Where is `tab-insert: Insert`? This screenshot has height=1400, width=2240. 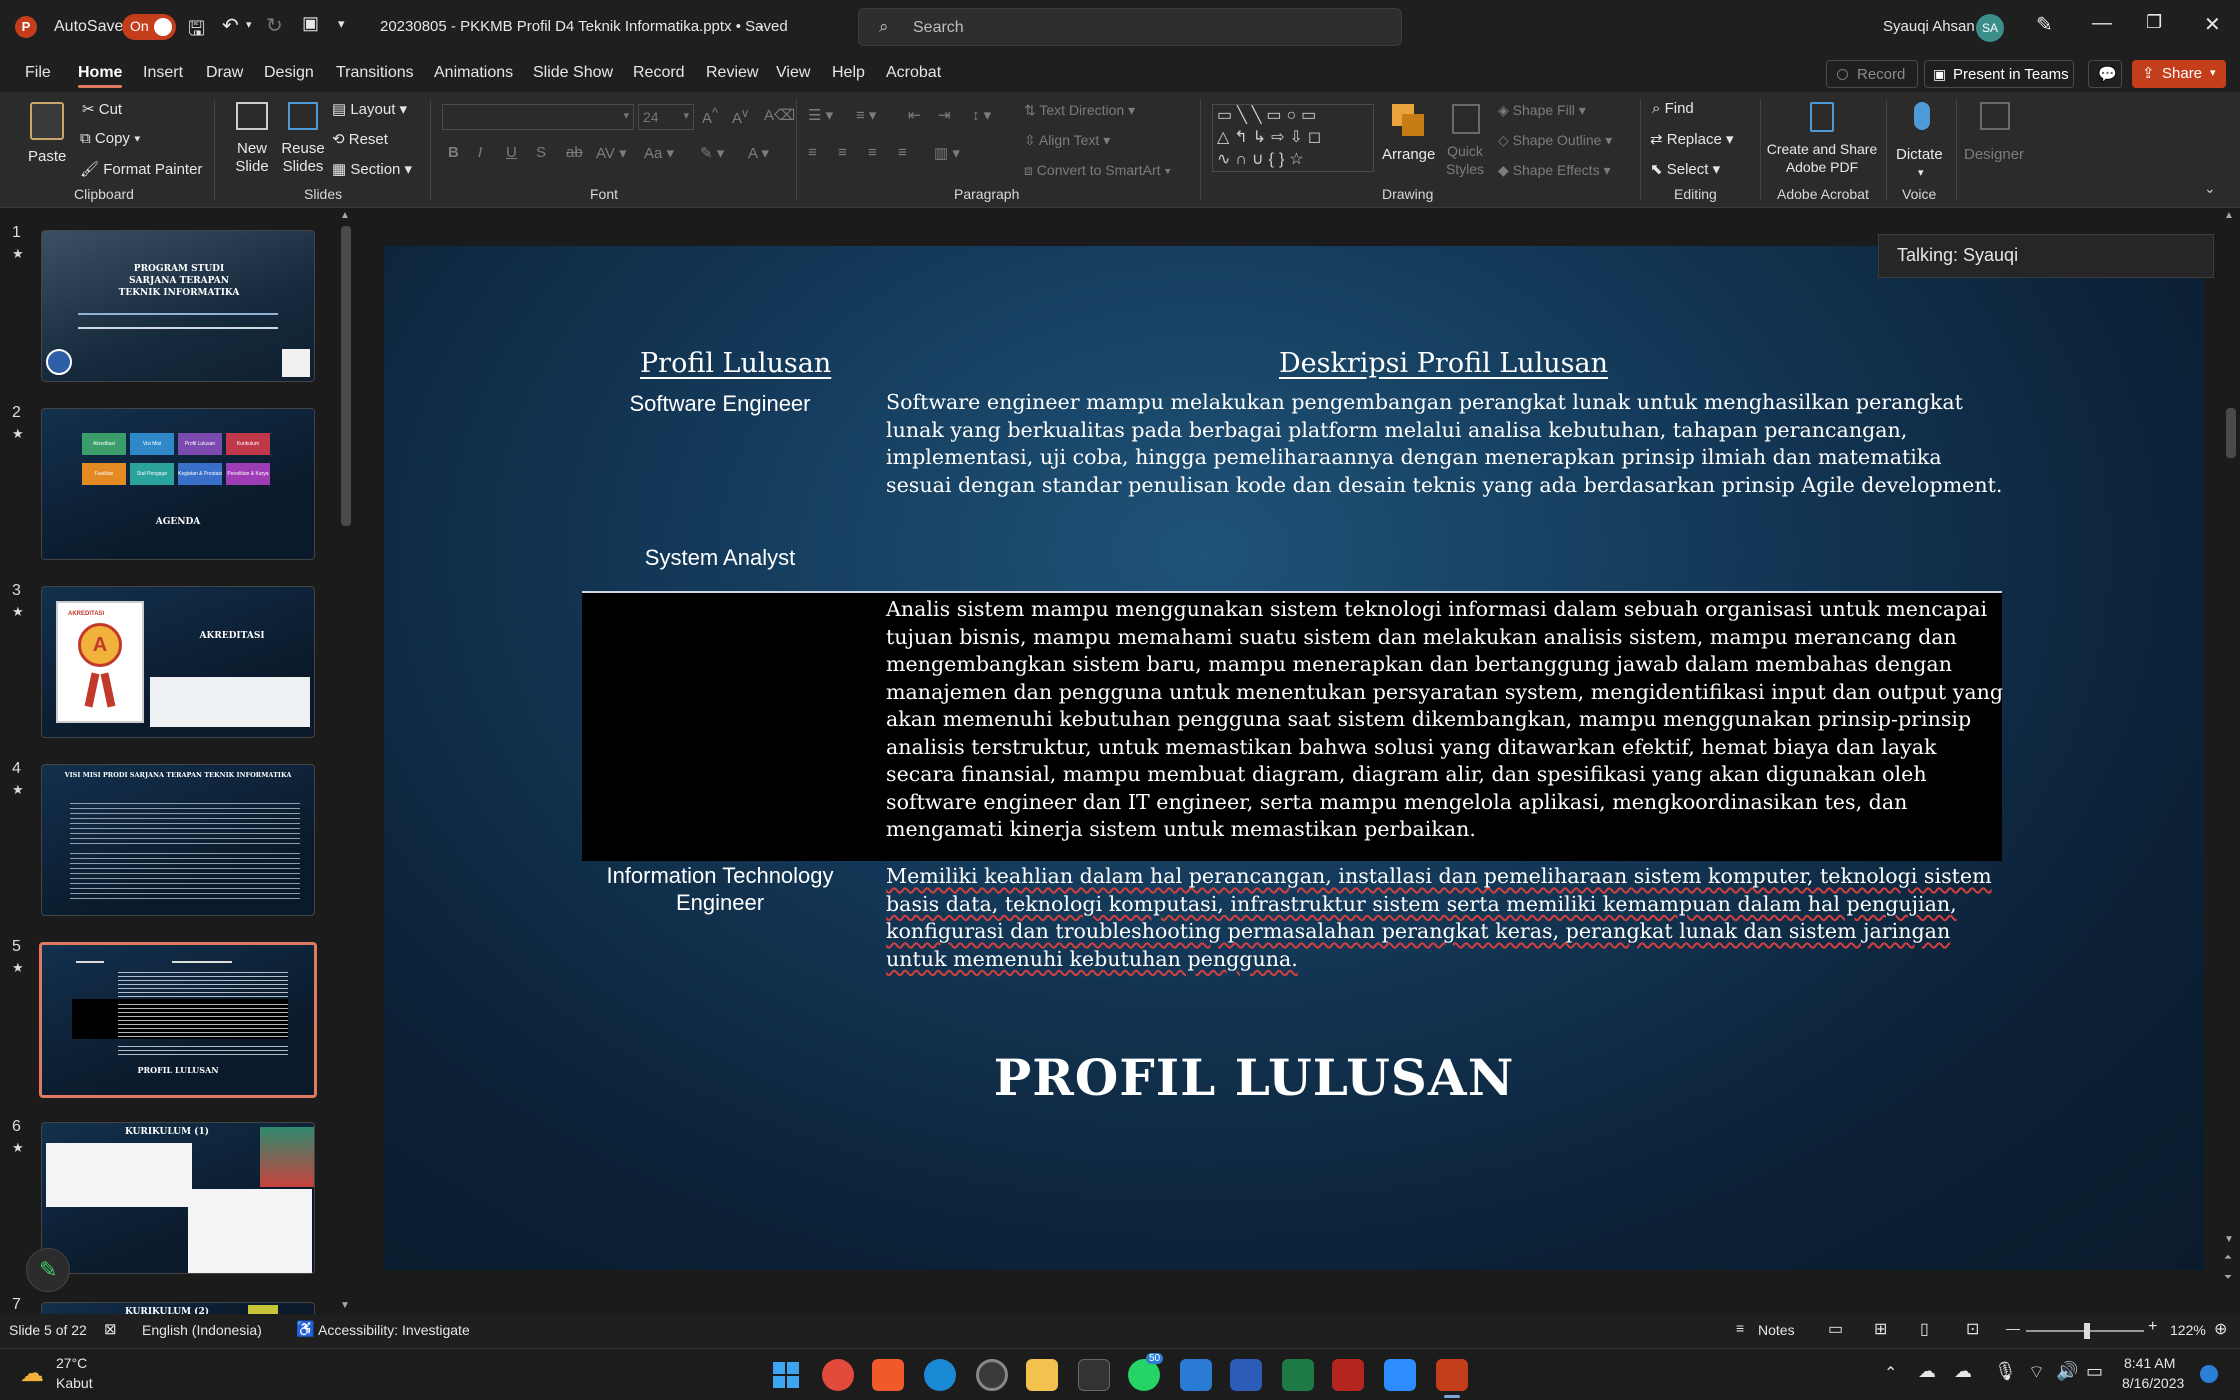
tab-insert: Insert is located at coordinates (163, 73).